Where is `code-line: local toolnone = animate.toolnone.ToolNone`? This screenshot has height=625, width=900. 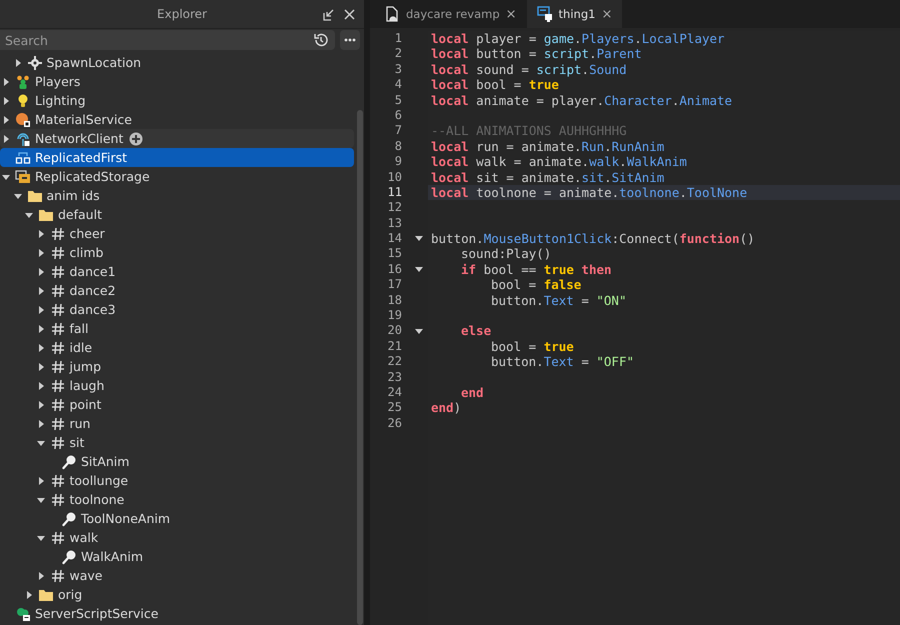 code-line: local toolnone = animate.toolnone.ToolNone is located at coordinates (589, 192).